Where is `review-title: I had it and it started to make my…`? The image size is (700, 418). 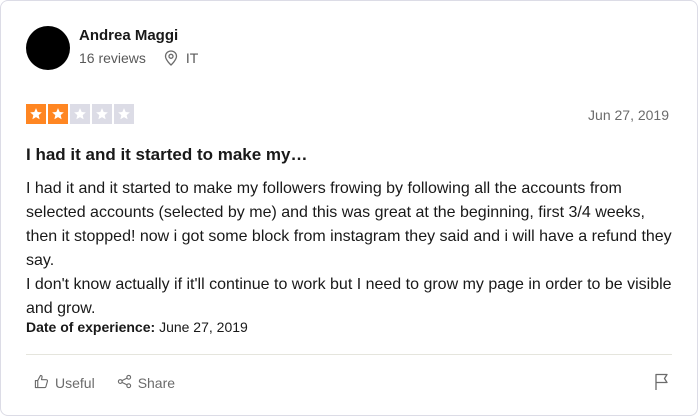
review-title: I had it and it started to make my… is located at coordinates (167, 155).